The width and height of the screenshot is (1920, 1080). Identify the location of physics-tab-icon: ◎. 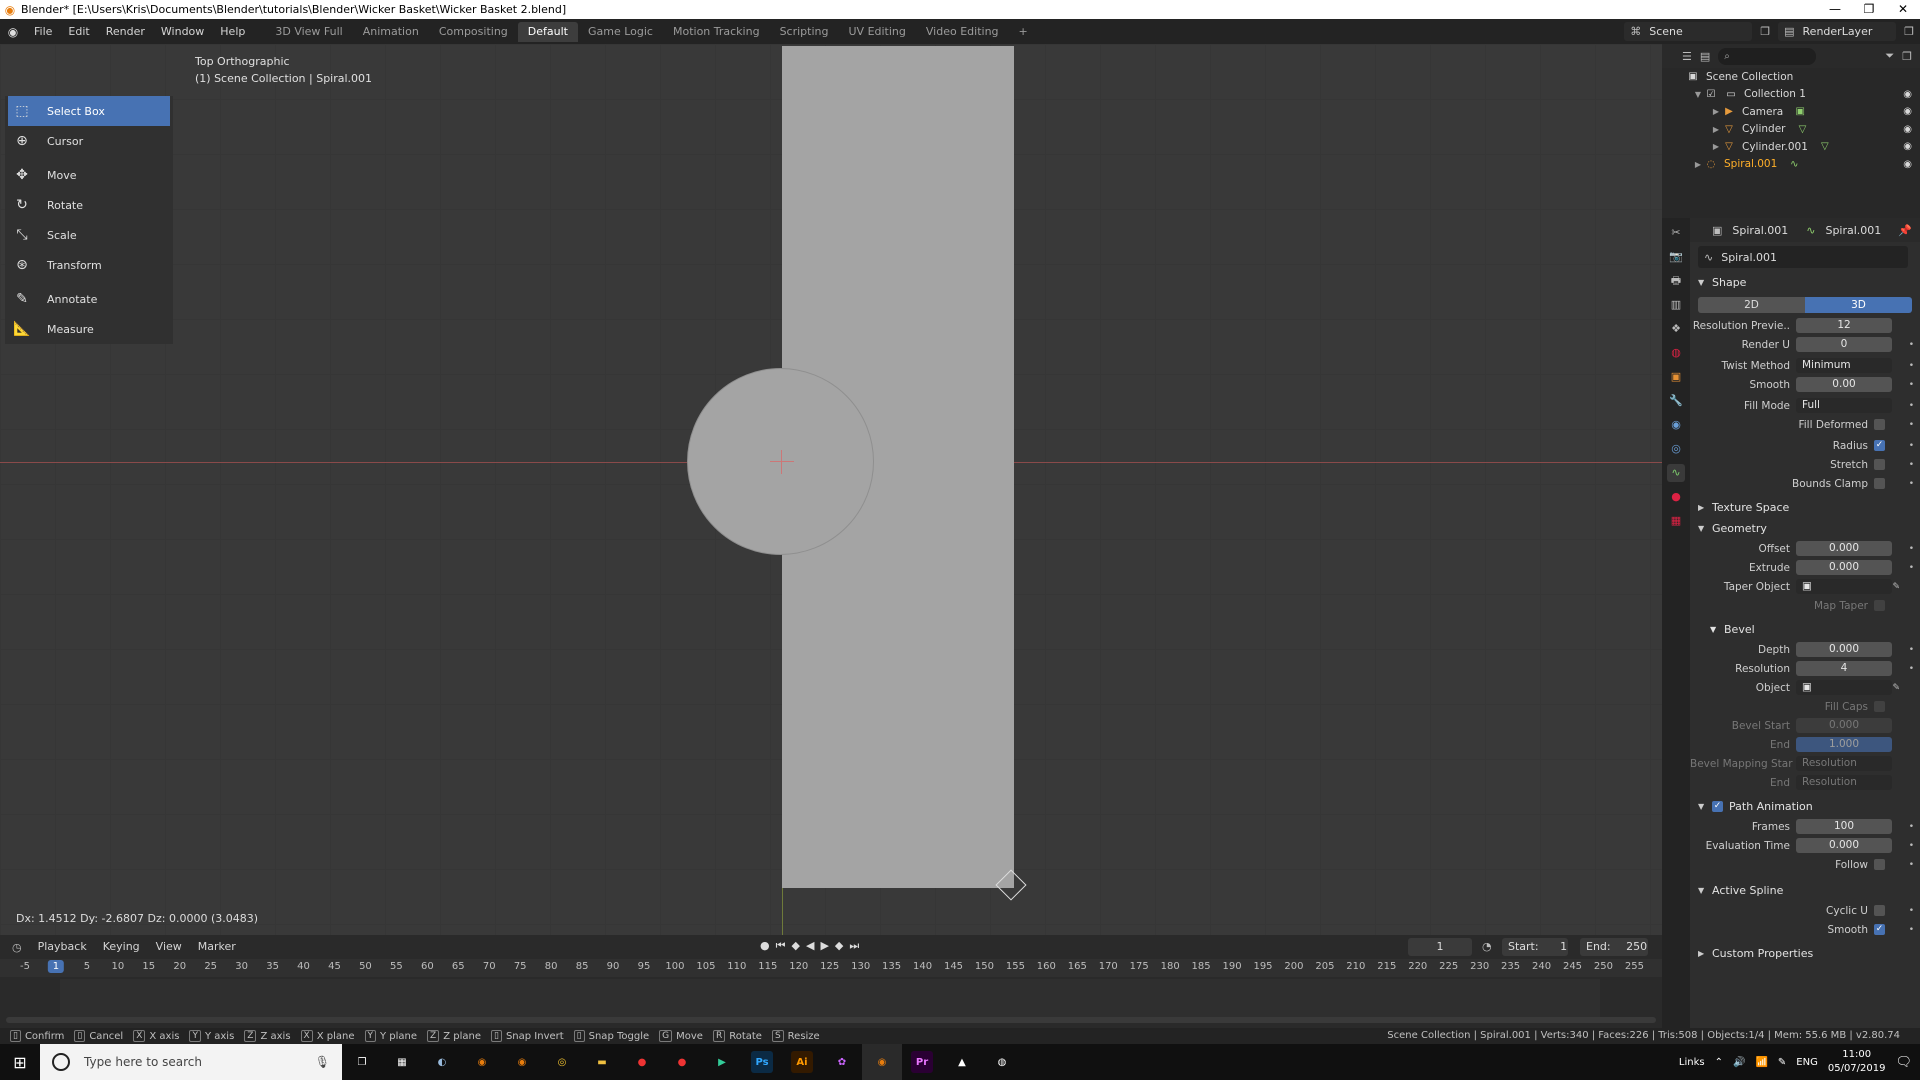
(1676, 449).